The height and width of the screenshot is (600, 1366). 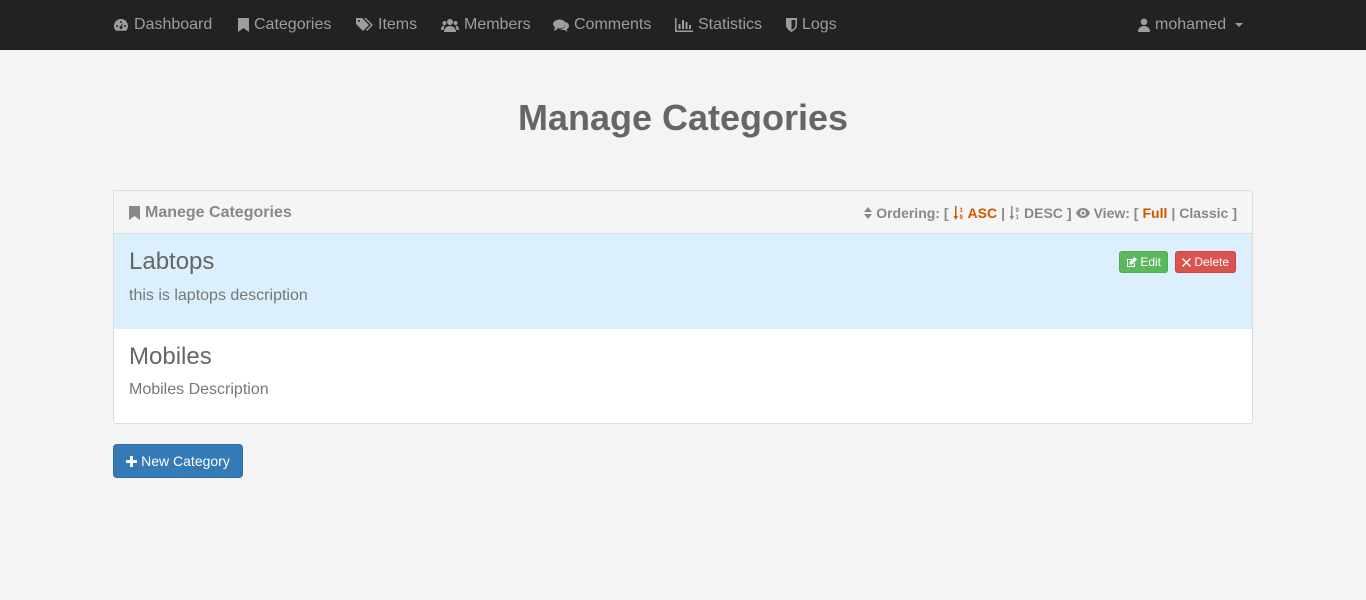 What do you see at coordinates (173, 24) in the screenshot?
I see `nav-dashboard-label: Dashboard` at bounding box center [173, 24].